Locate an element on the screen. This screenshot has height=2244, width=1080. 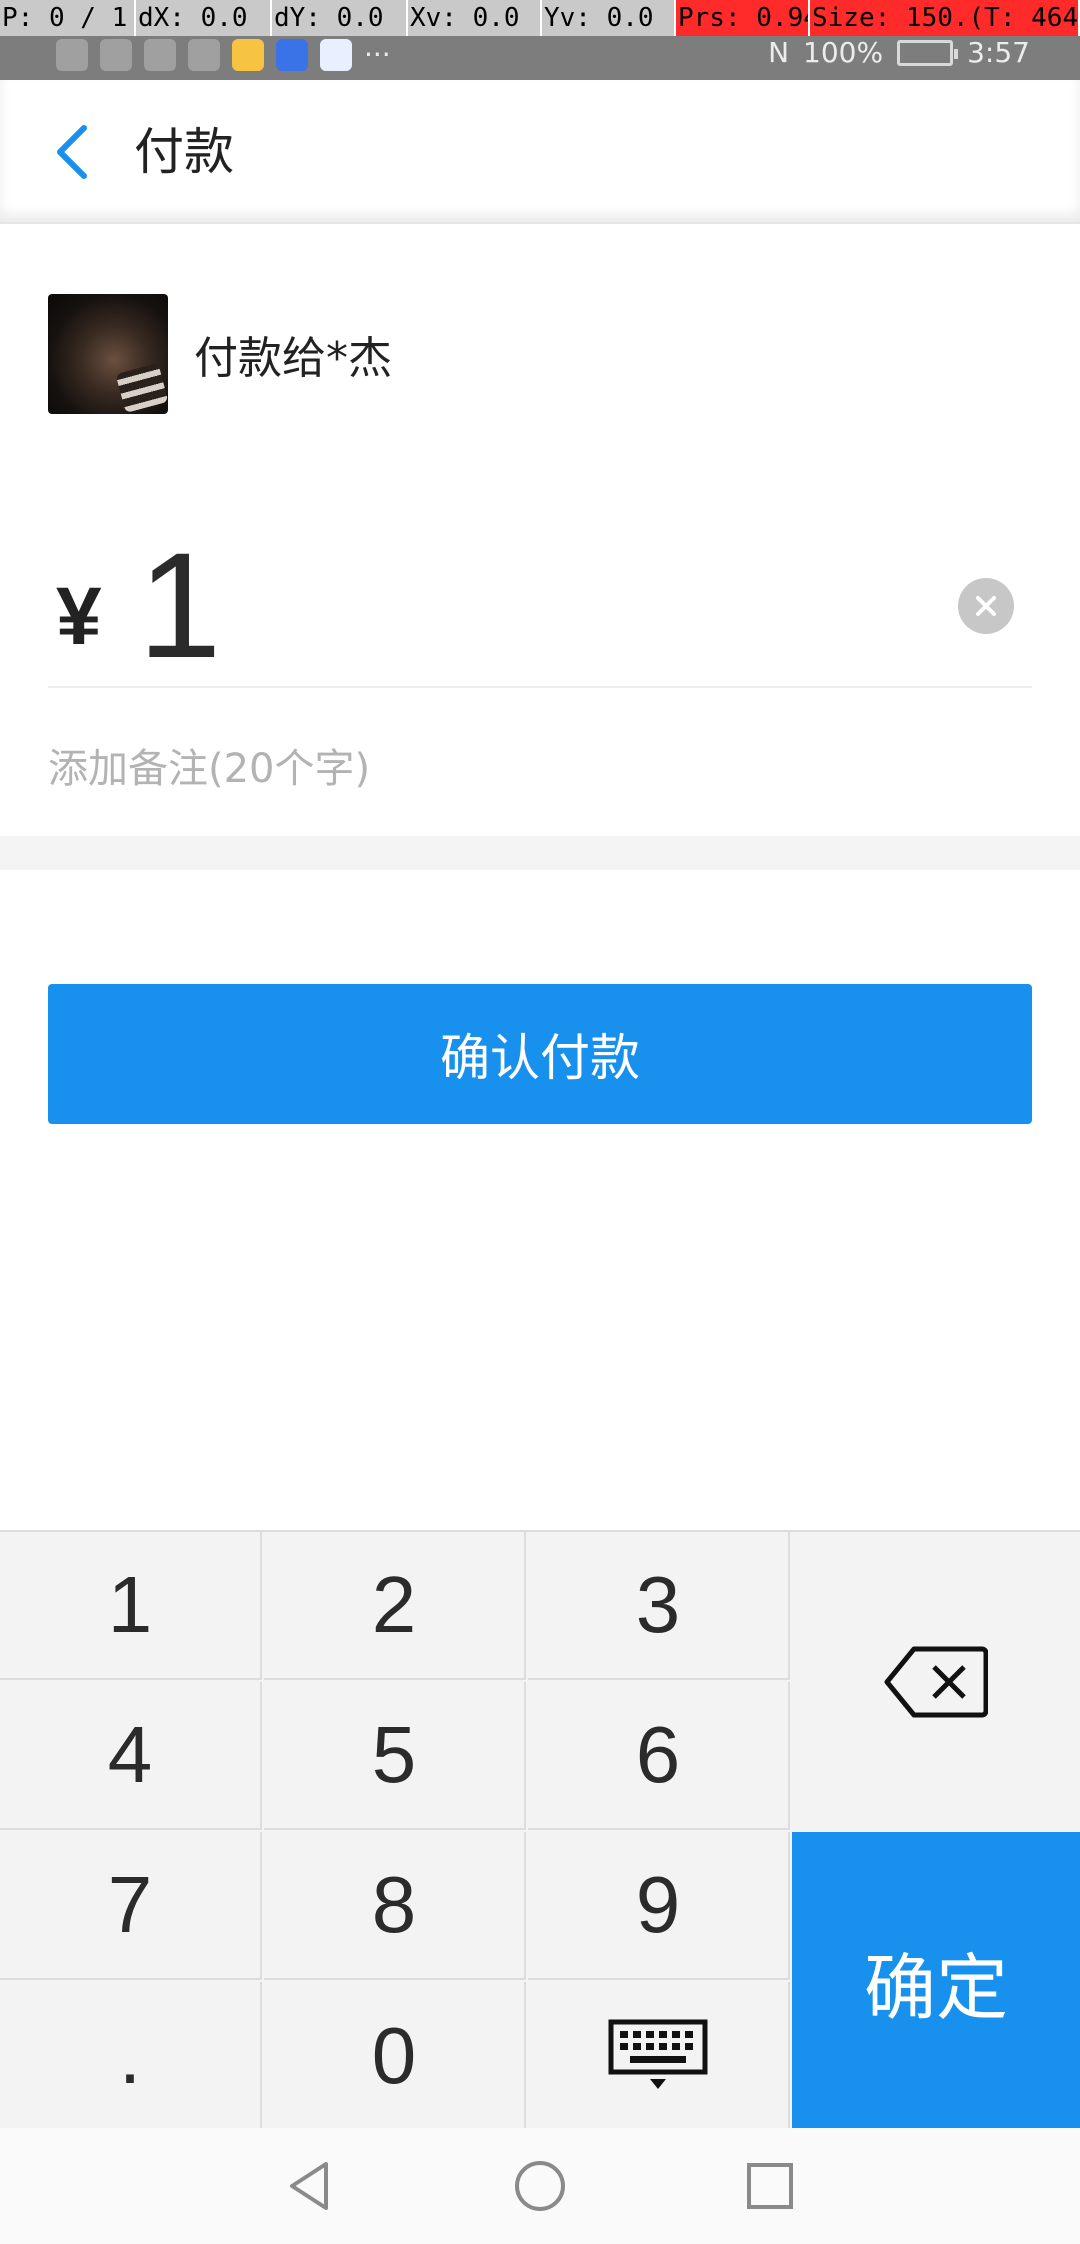
backspace-icon is located at coordinates (936, 1682).